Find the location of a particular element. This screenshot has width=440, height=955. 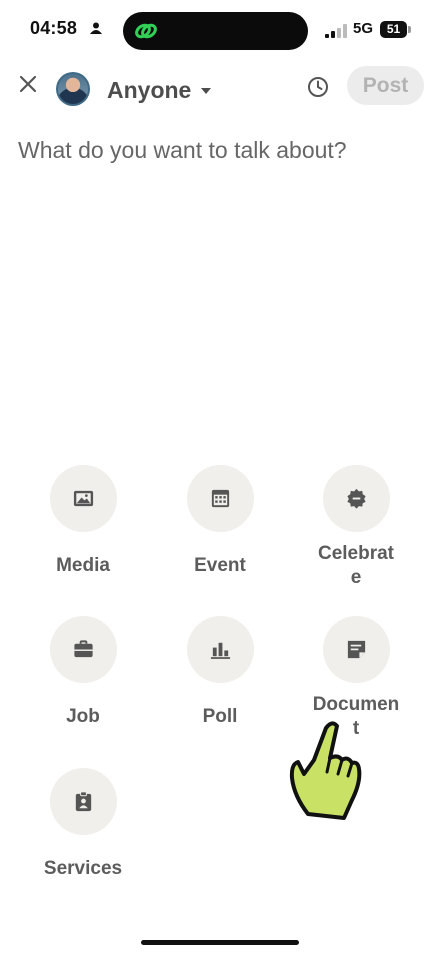

celebrate-button is located at coordinates (356, 498).